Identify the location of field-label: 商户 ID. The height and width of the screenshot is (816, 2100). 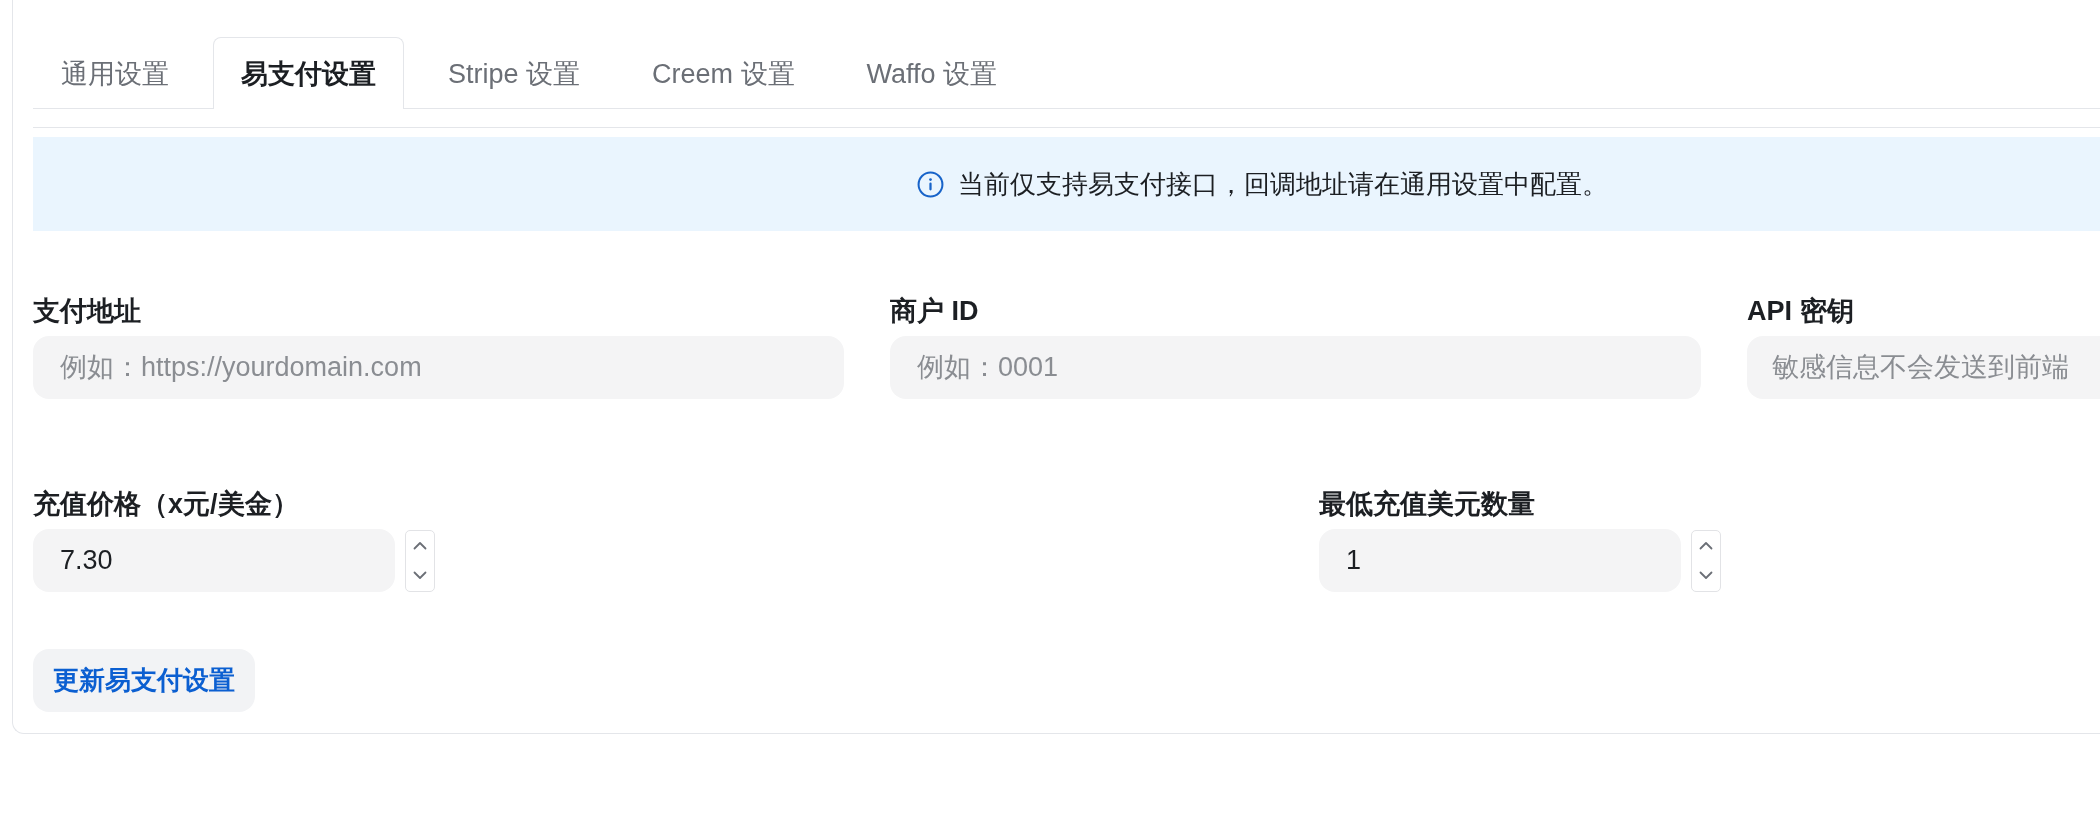
(934, 311).